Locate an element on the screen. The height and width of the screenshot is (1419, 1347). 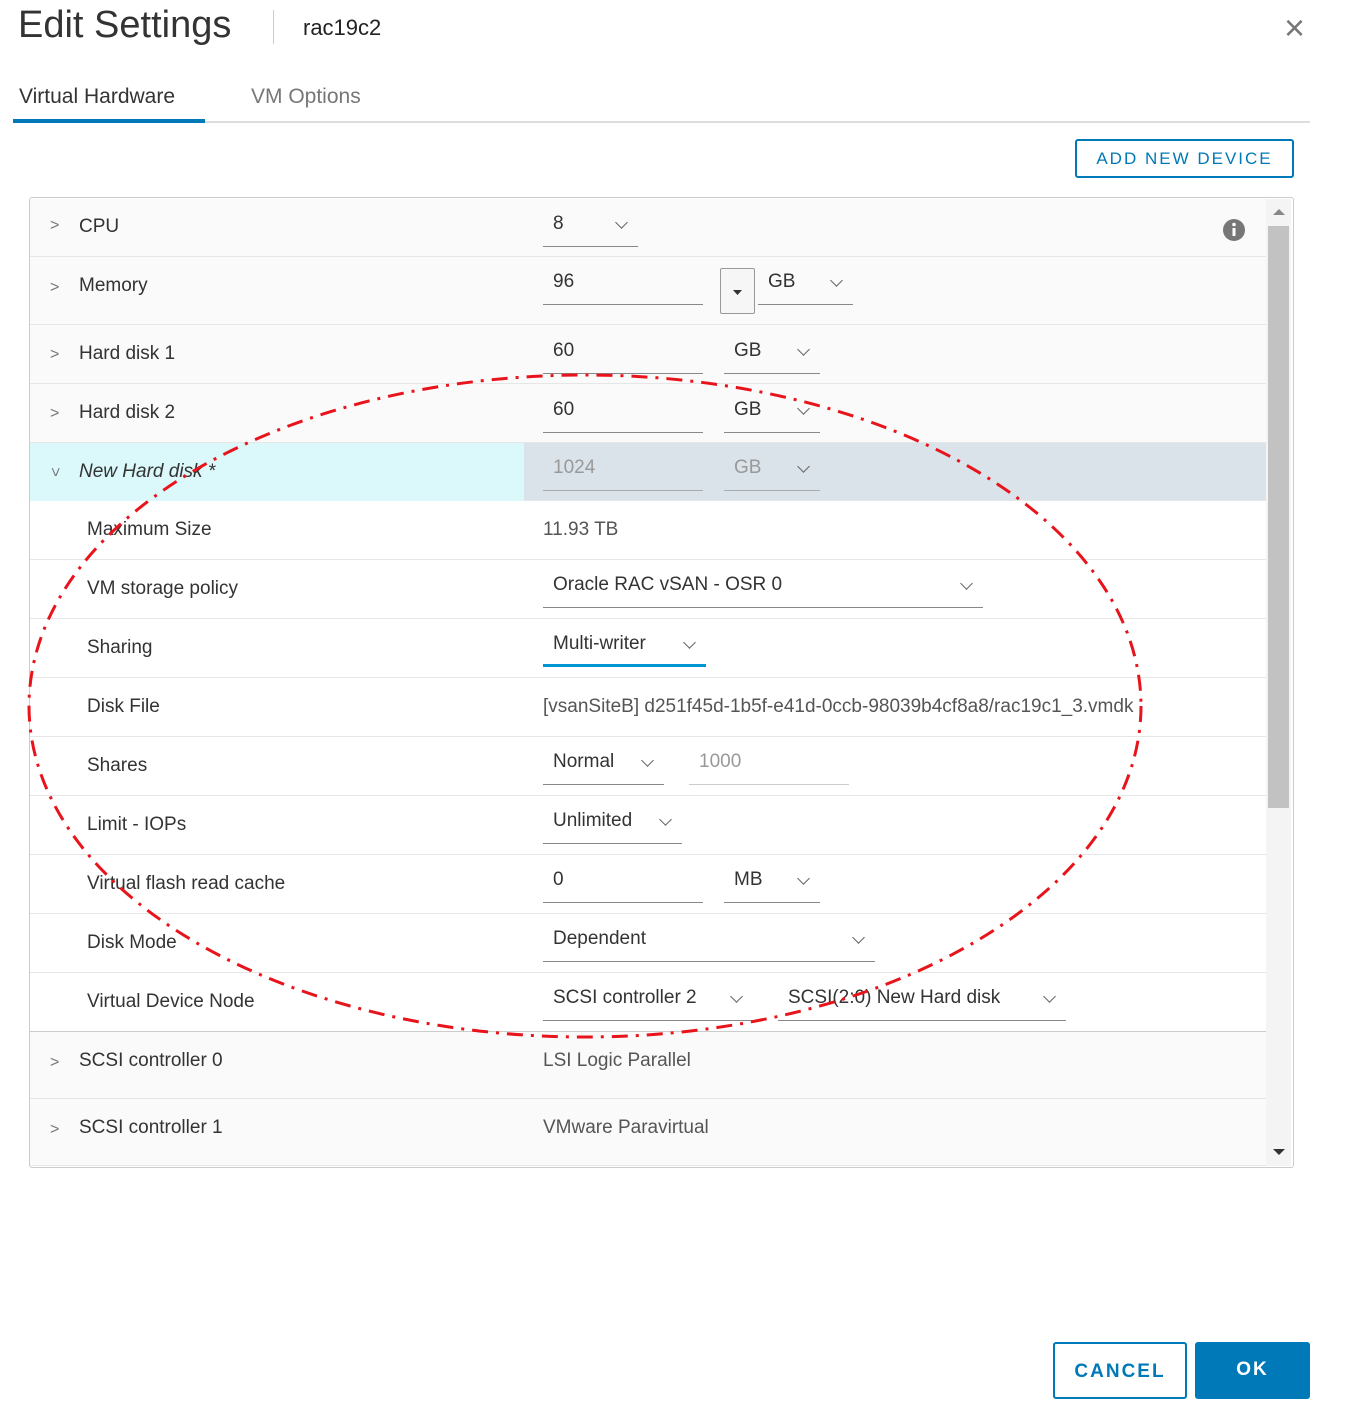
disk-file-label: Disk File is located at coordinates (123, 706).